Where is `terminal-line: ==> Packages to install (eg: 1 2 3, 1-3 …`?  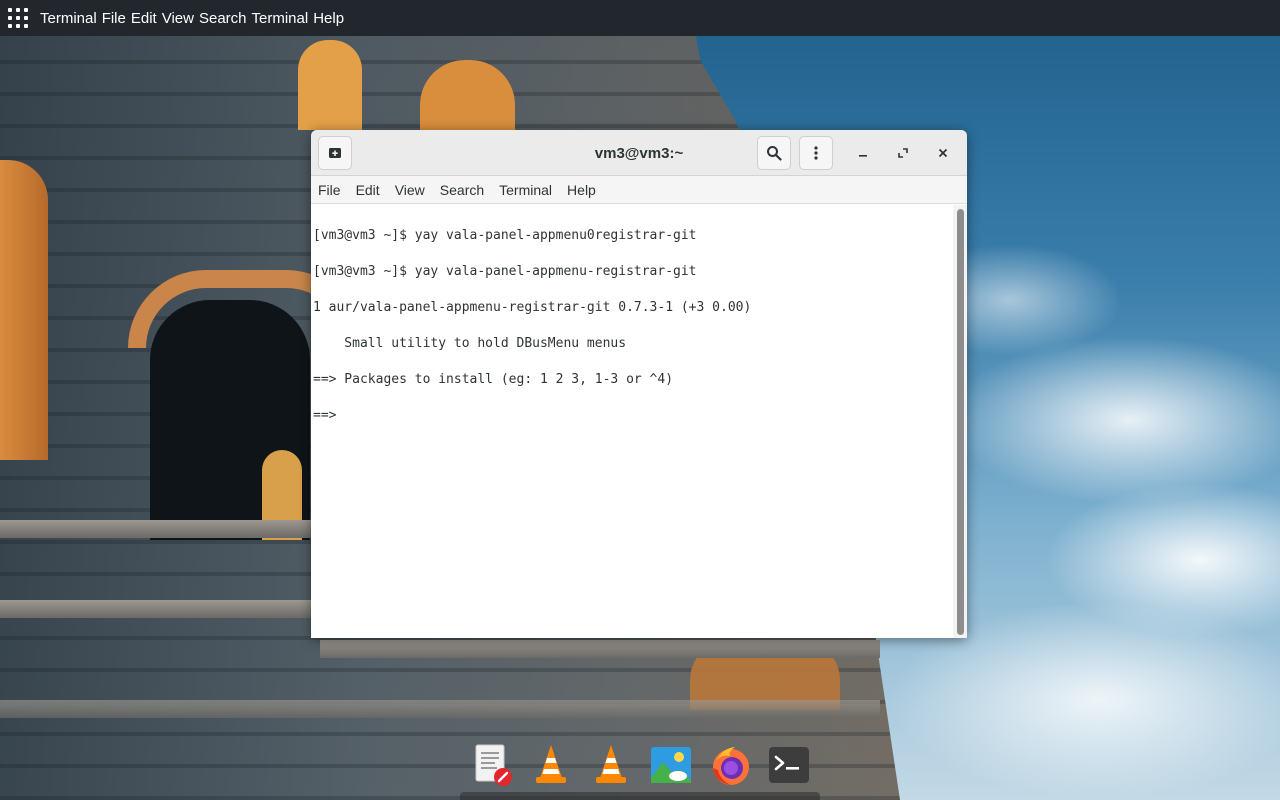
terminal-line: ==> Packages to install (eg: 1 2 3, 1-3 … is located at coordinates (493, 379).